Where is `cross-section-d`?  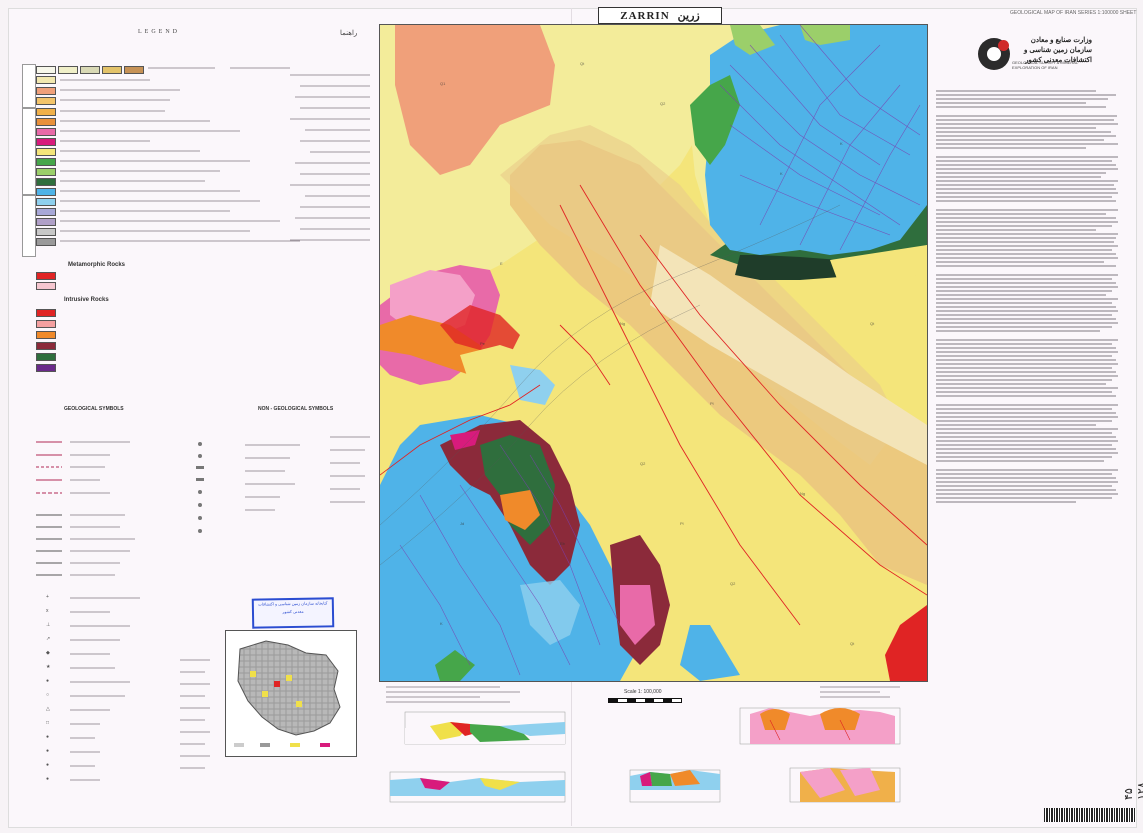
cross-section-d is located at coordinates (675, 786).